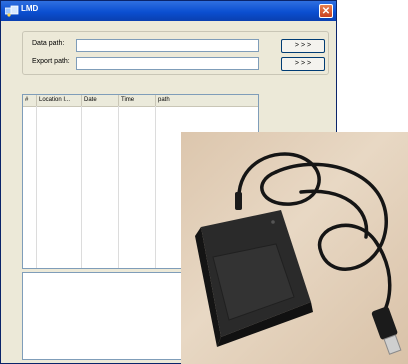 The height and width of the screenshot is (364, 408). I want to click on column-header-time: Time, so click(137, 100).